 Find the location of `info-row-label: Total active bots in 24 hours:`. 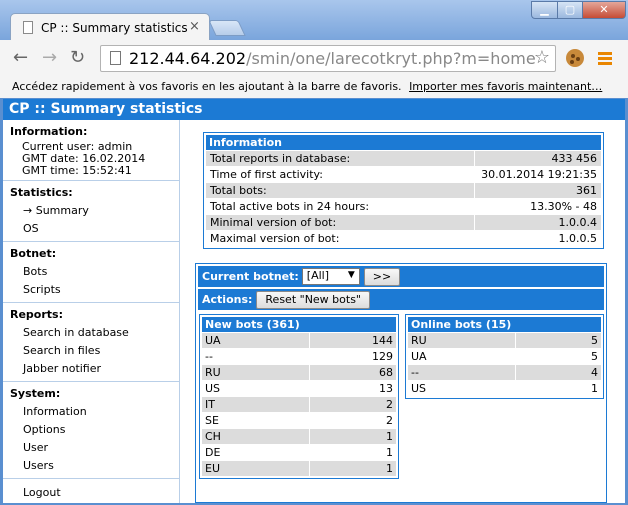

info-row-label: Total active bots in 24 hours: is located at coordinates (340, 206).